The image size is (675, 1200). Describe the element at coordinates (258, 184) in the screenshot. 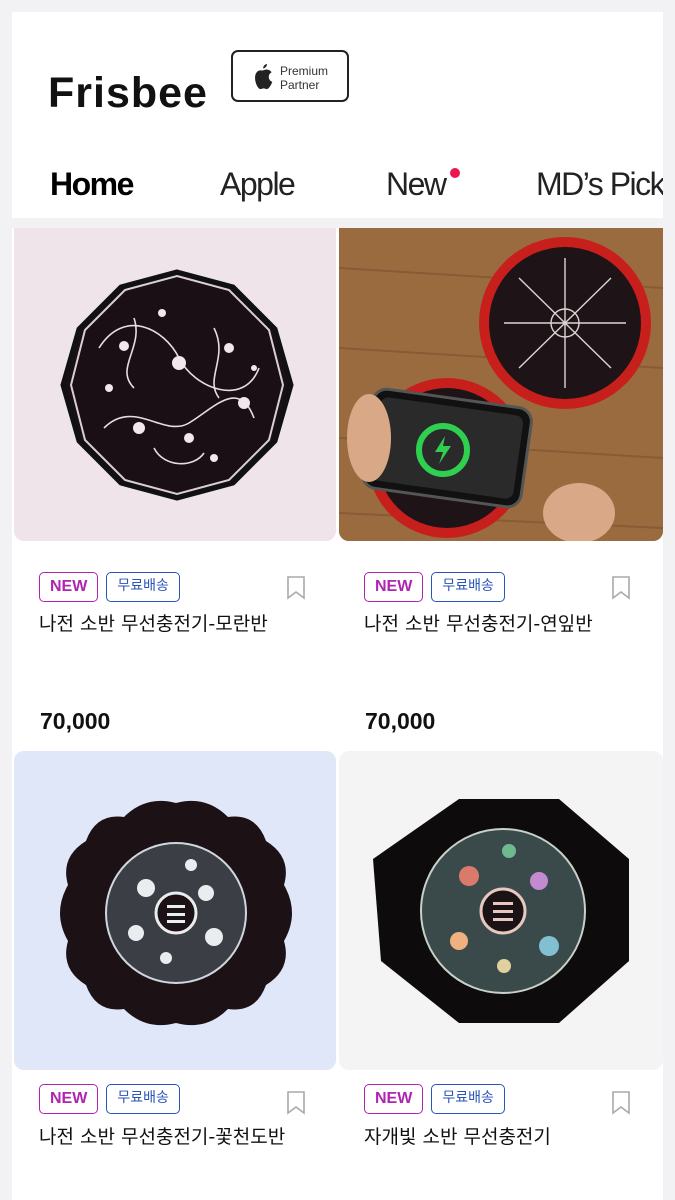

I see `tab-apple: Apple` at that location.